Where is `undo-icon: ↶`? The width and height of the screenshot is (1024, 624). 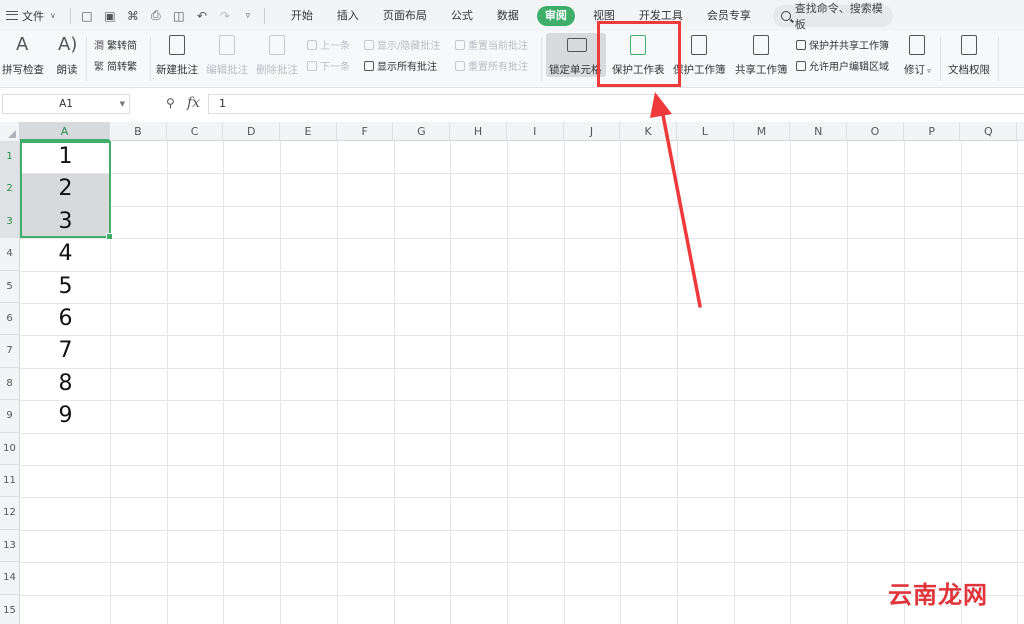
undo-icon: ↶ is located at coordinates (202, 16).